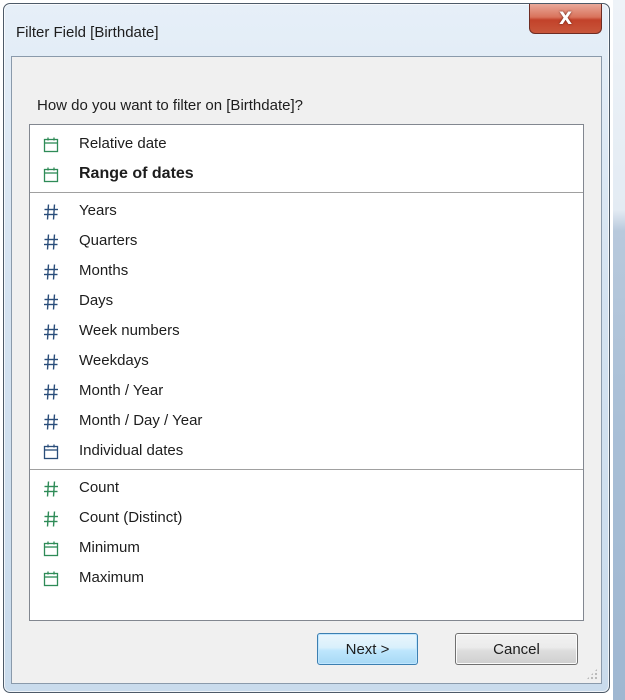 This screenshot has width=625, height=700. Describe the element at coordinates (619, 350) in the screenshot. I see `desktop-background` at that location.